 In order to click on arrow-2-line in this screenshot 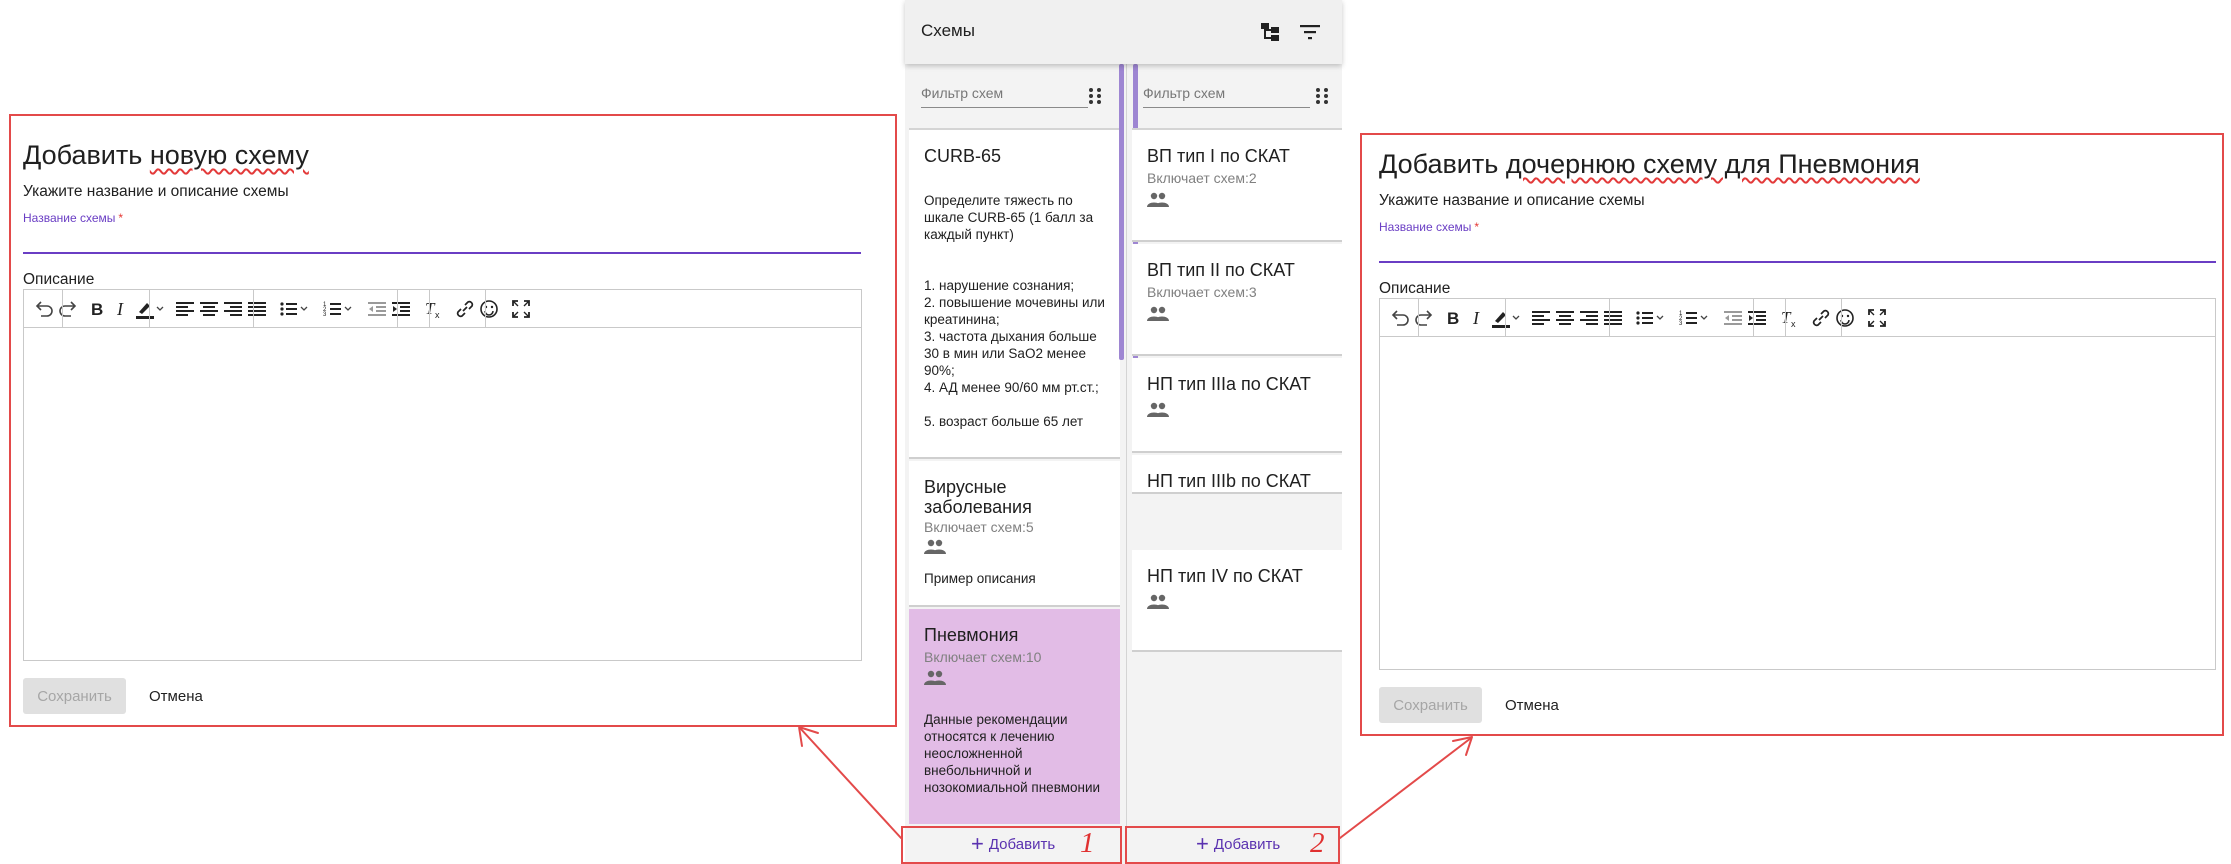, I will do `click(1405, 788)`.